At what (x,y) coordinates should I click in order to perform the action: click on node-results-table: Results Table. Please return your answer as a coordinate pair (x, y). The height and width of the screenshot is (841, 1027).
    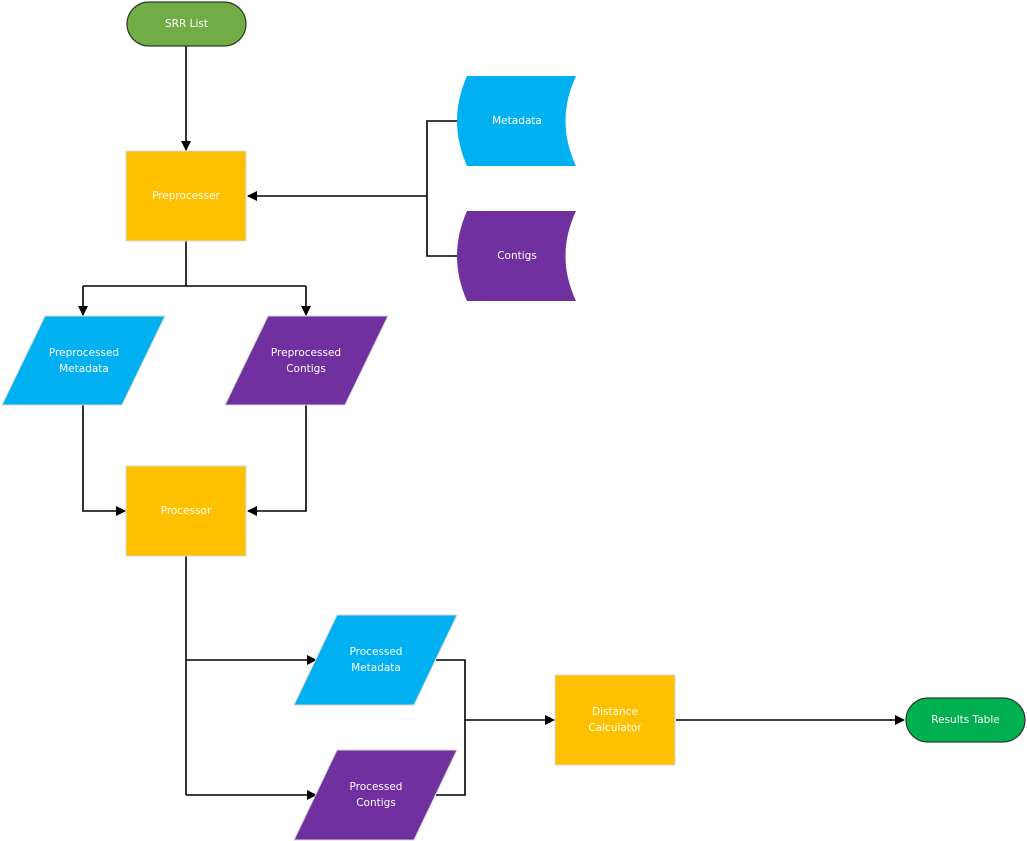
    Looking at the image, I should click on (965, 720).